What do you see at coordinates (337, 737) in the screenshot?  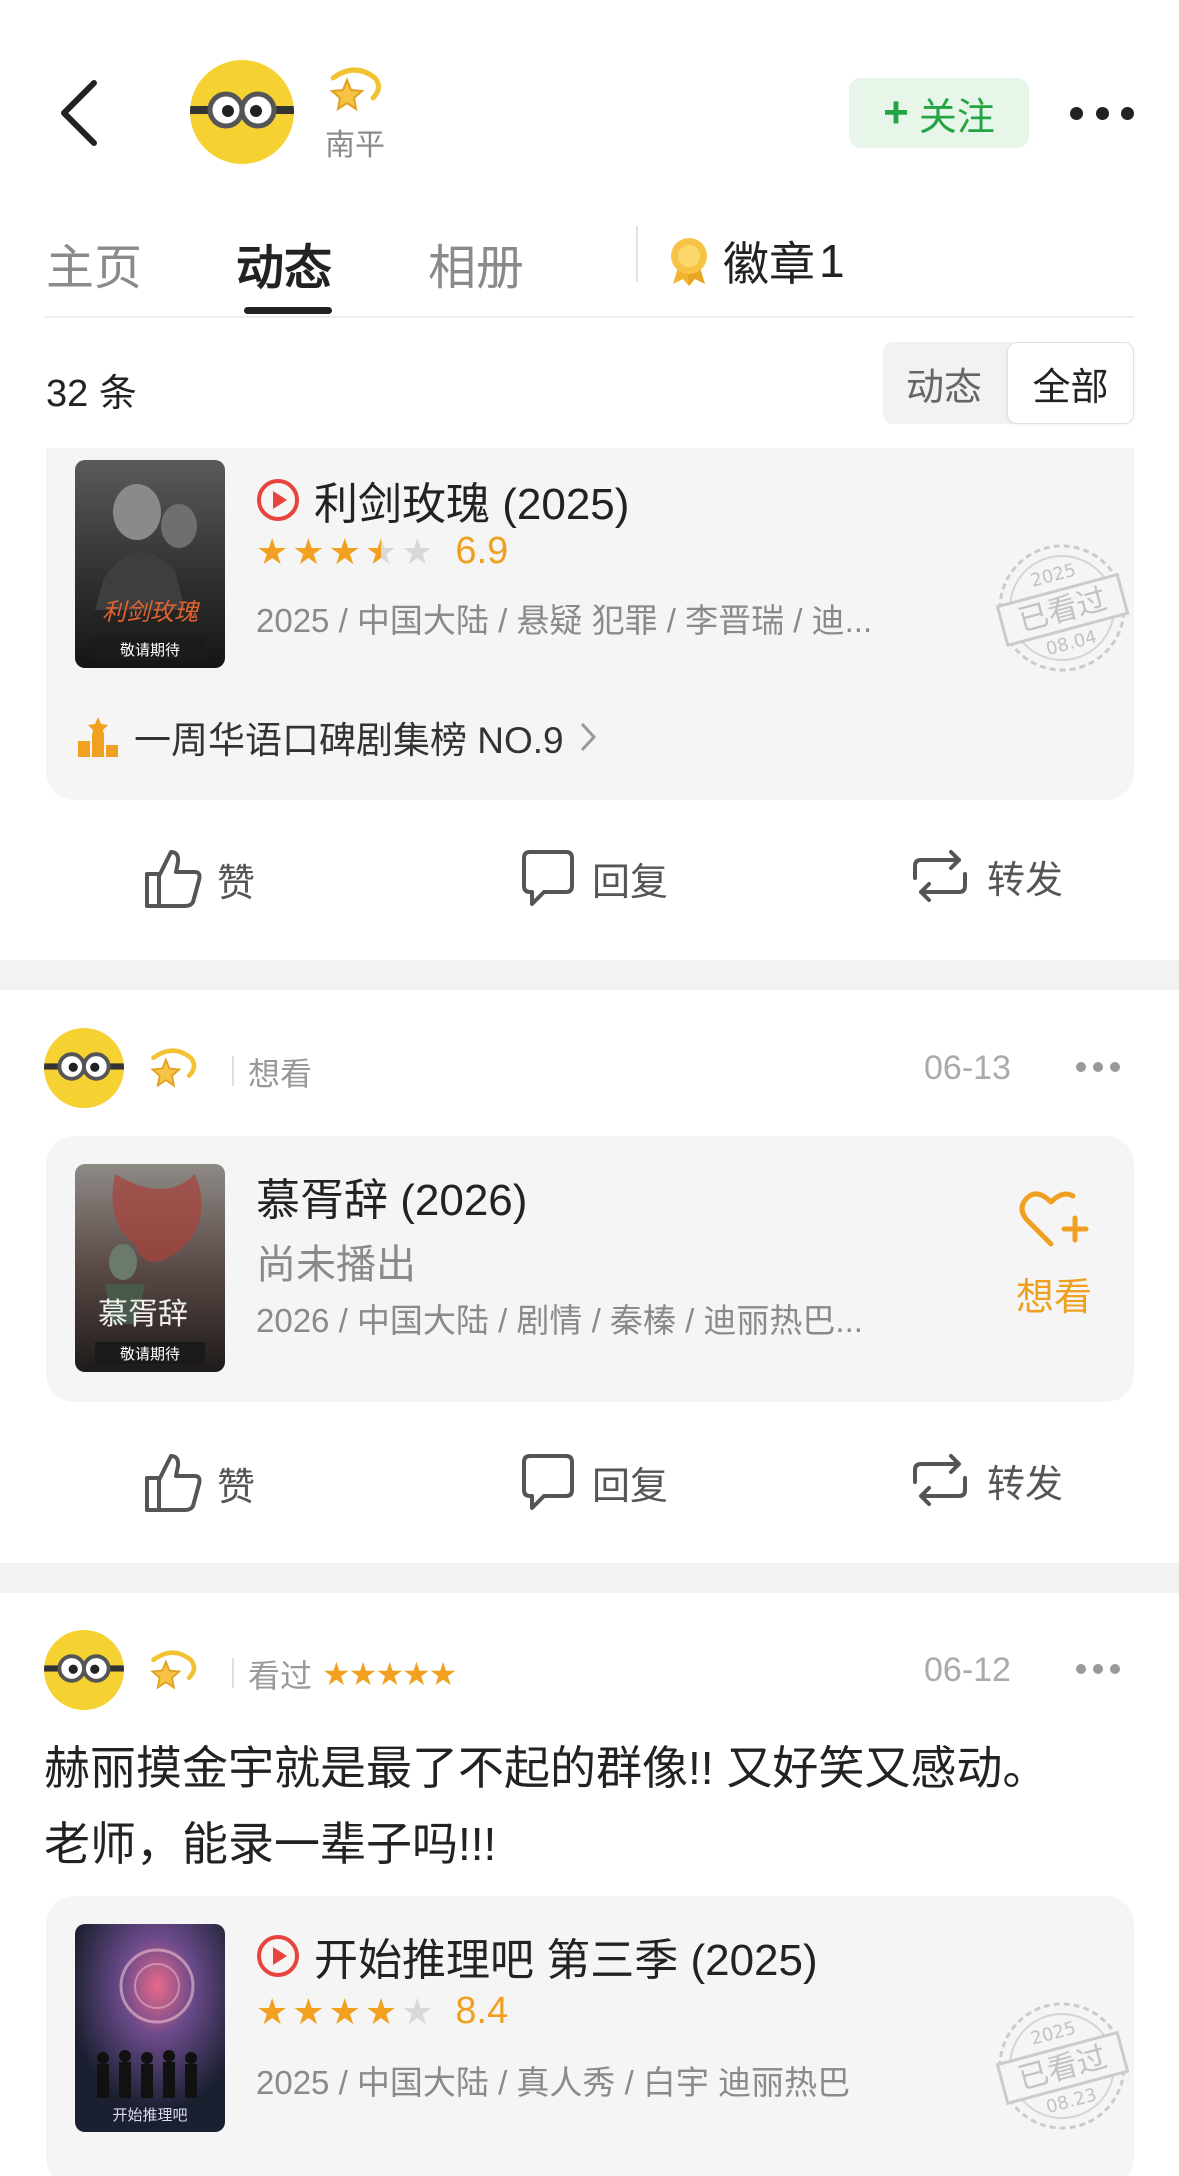 I see `rank-link: 一周华语口碑剧集榜 NO.9` at bounding box center [337, 737].